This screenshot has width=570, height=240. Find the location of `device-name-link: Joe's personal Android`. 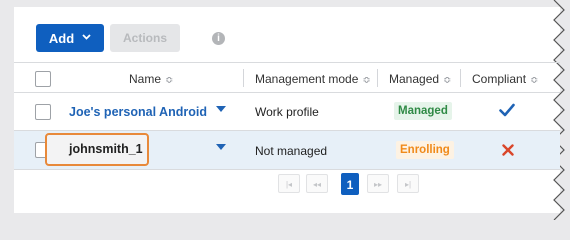

device-name-link: Joe's personal Android is located at coordinates (138, 112).